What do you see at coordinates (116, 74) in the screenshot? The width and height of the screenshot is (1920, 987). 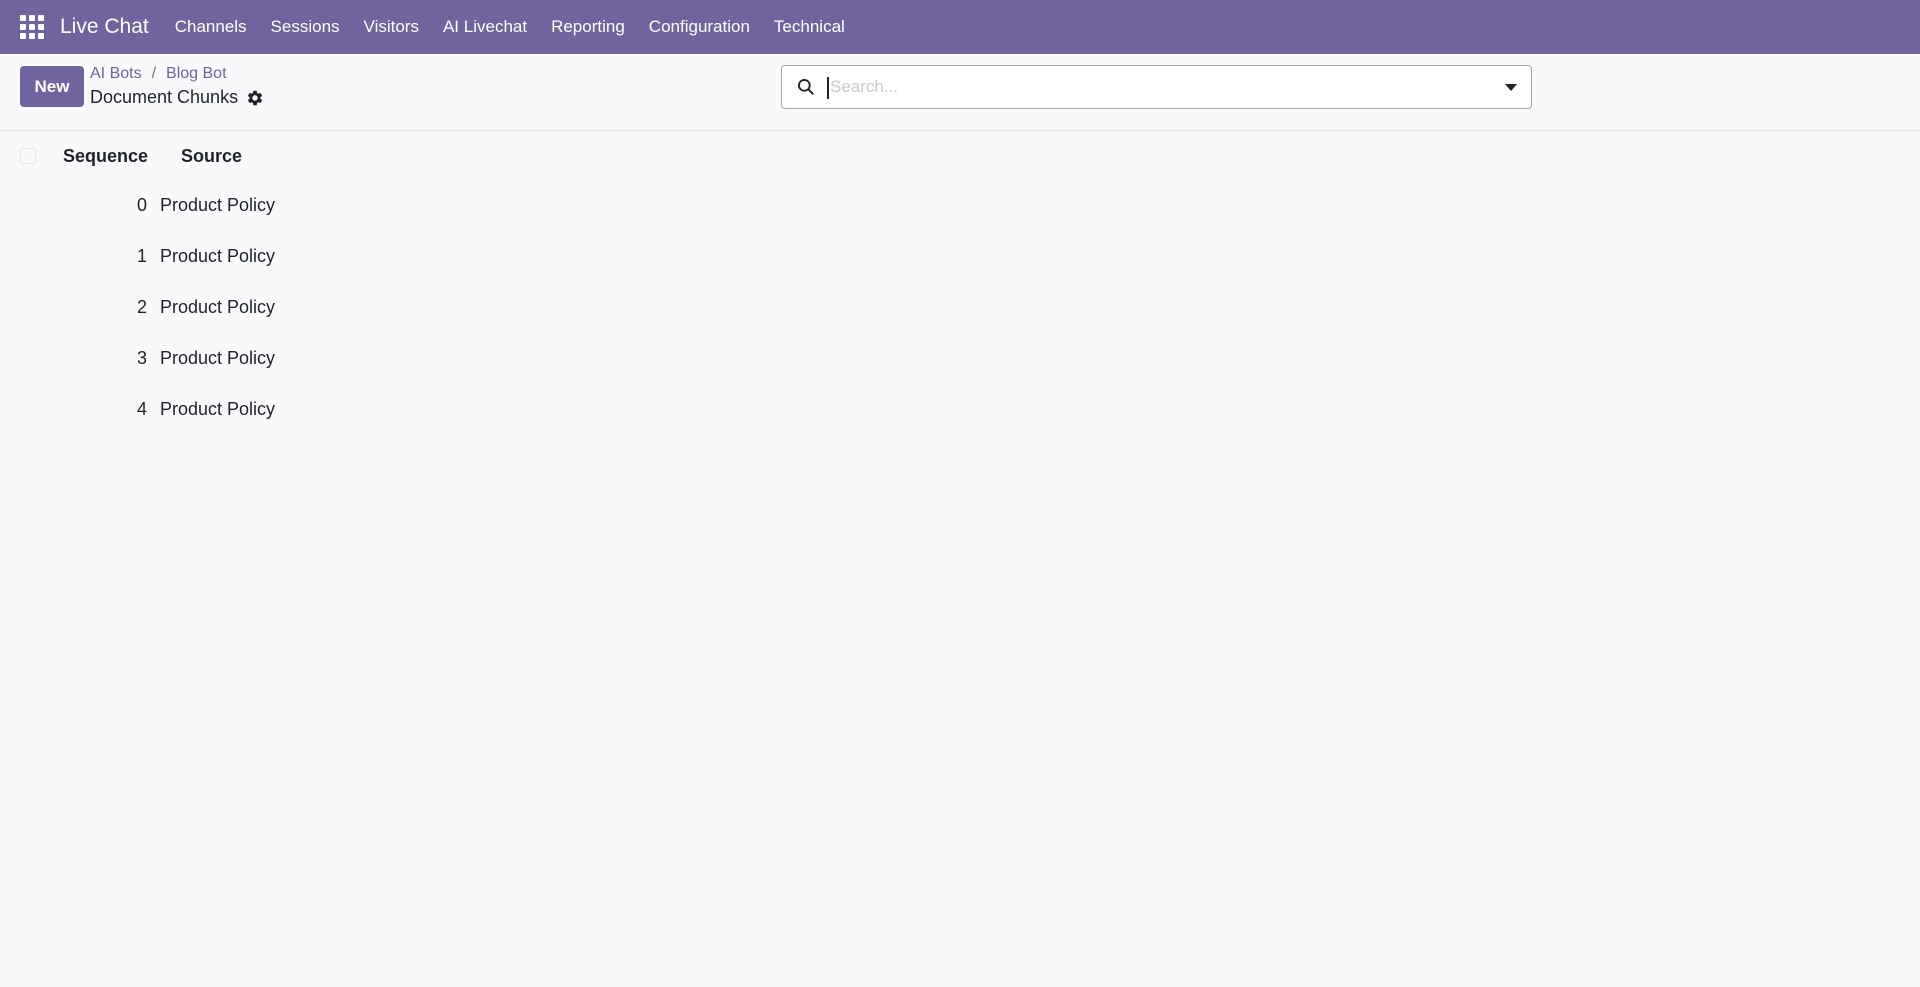 I see `breadcrumb-ai-bots: AI Bots` at bounding box center [116, 74].